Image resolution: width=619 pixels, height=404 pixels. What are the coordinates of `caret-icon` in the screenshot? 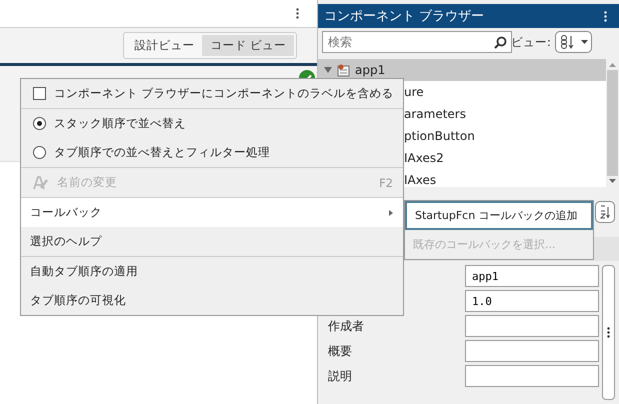 It's located at (584, 42).